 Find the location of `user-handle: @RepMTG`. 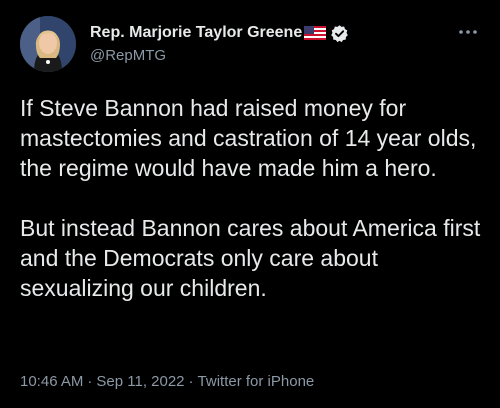

user-handle: @RepMTG is located at coordinates (255, 57).